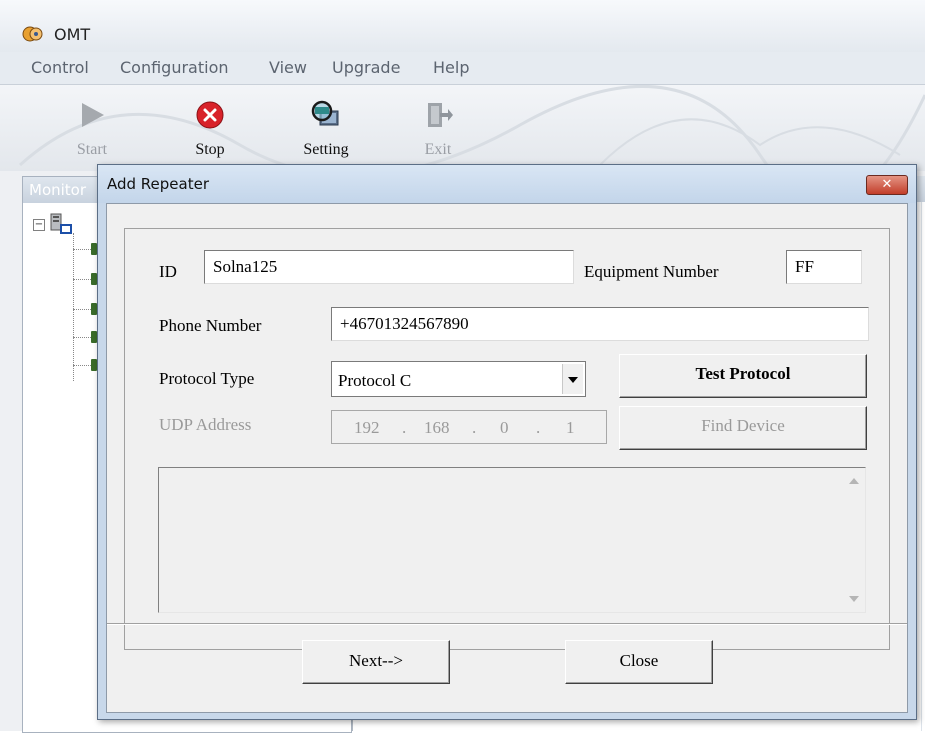  I want to click on protocol-type-value: Protocol C, so click(375, 380).